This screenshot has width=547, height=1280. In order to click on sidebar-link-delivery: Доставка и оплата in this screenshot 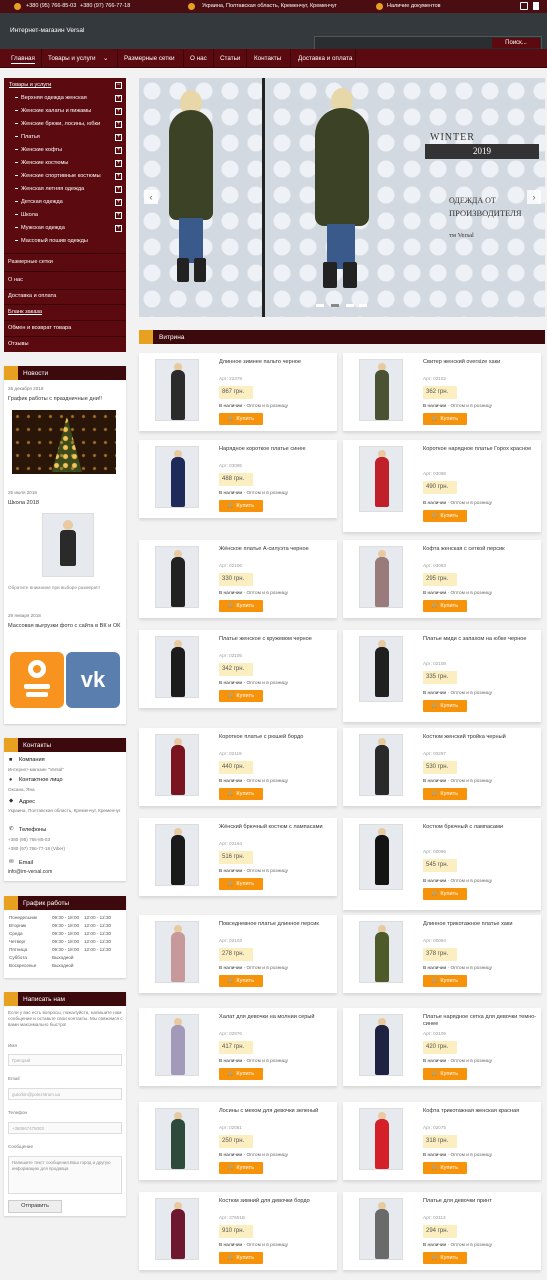, I will do `click(69, 296)`.